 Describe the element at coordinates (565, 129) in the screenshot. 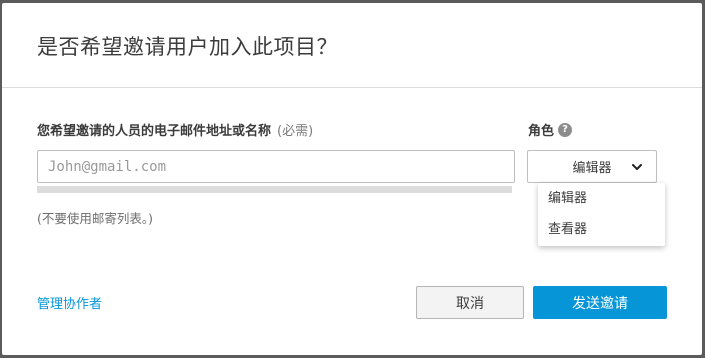

I see `question-circle-icon: ?` at that location.